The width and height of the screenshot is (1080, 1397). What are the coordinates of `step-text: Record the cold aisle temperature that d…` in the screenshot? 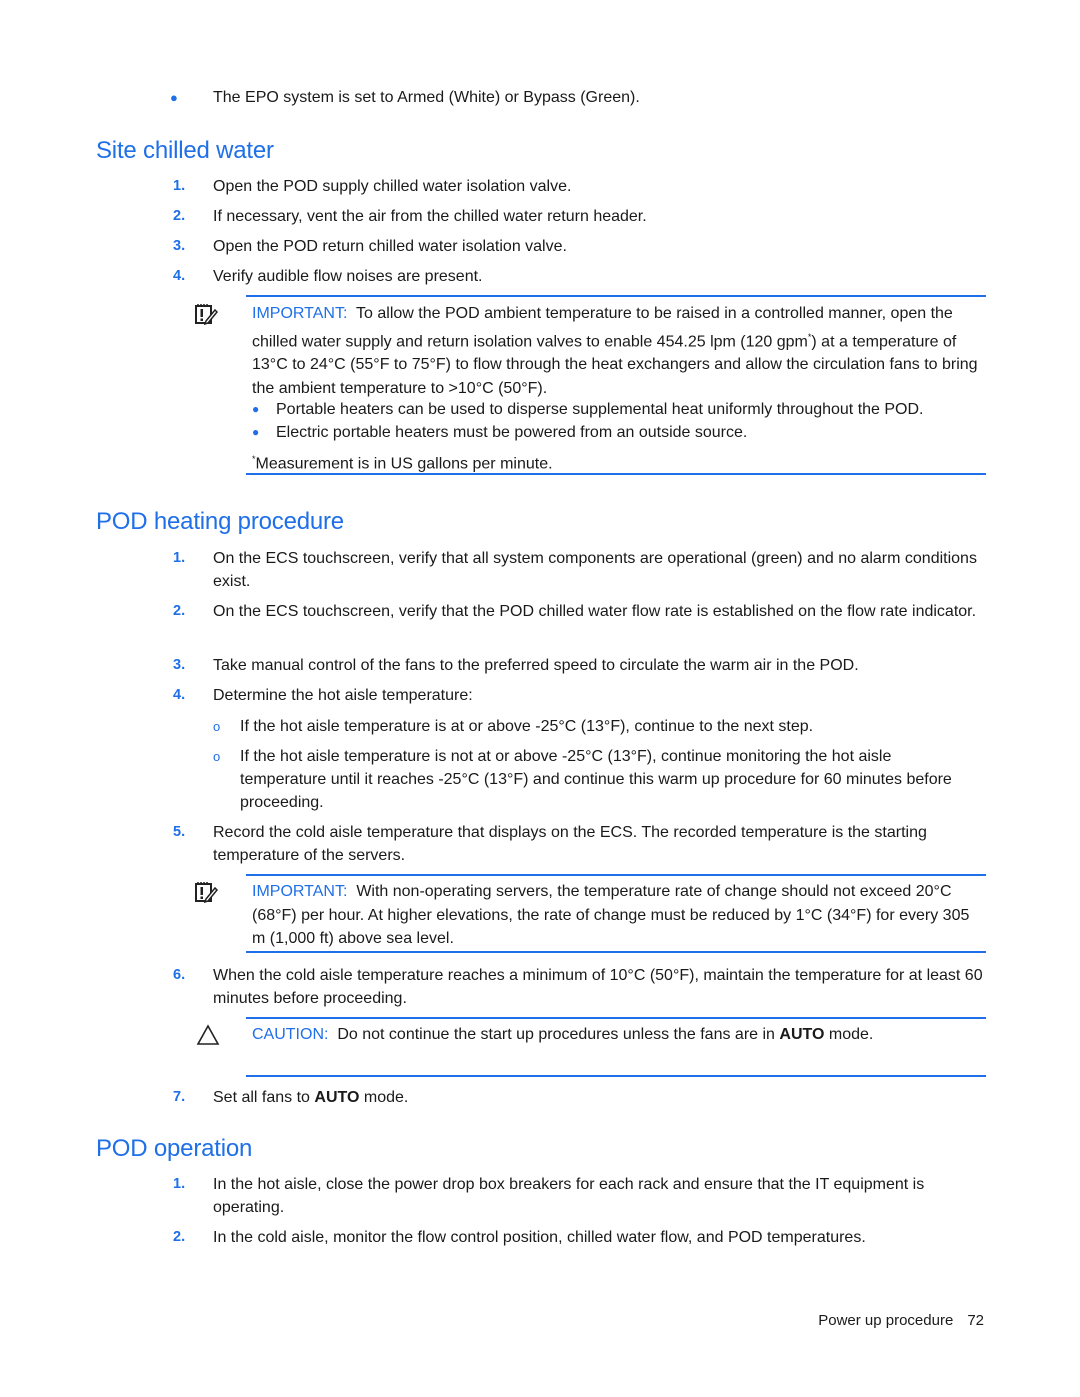 It's located at (570, 844).